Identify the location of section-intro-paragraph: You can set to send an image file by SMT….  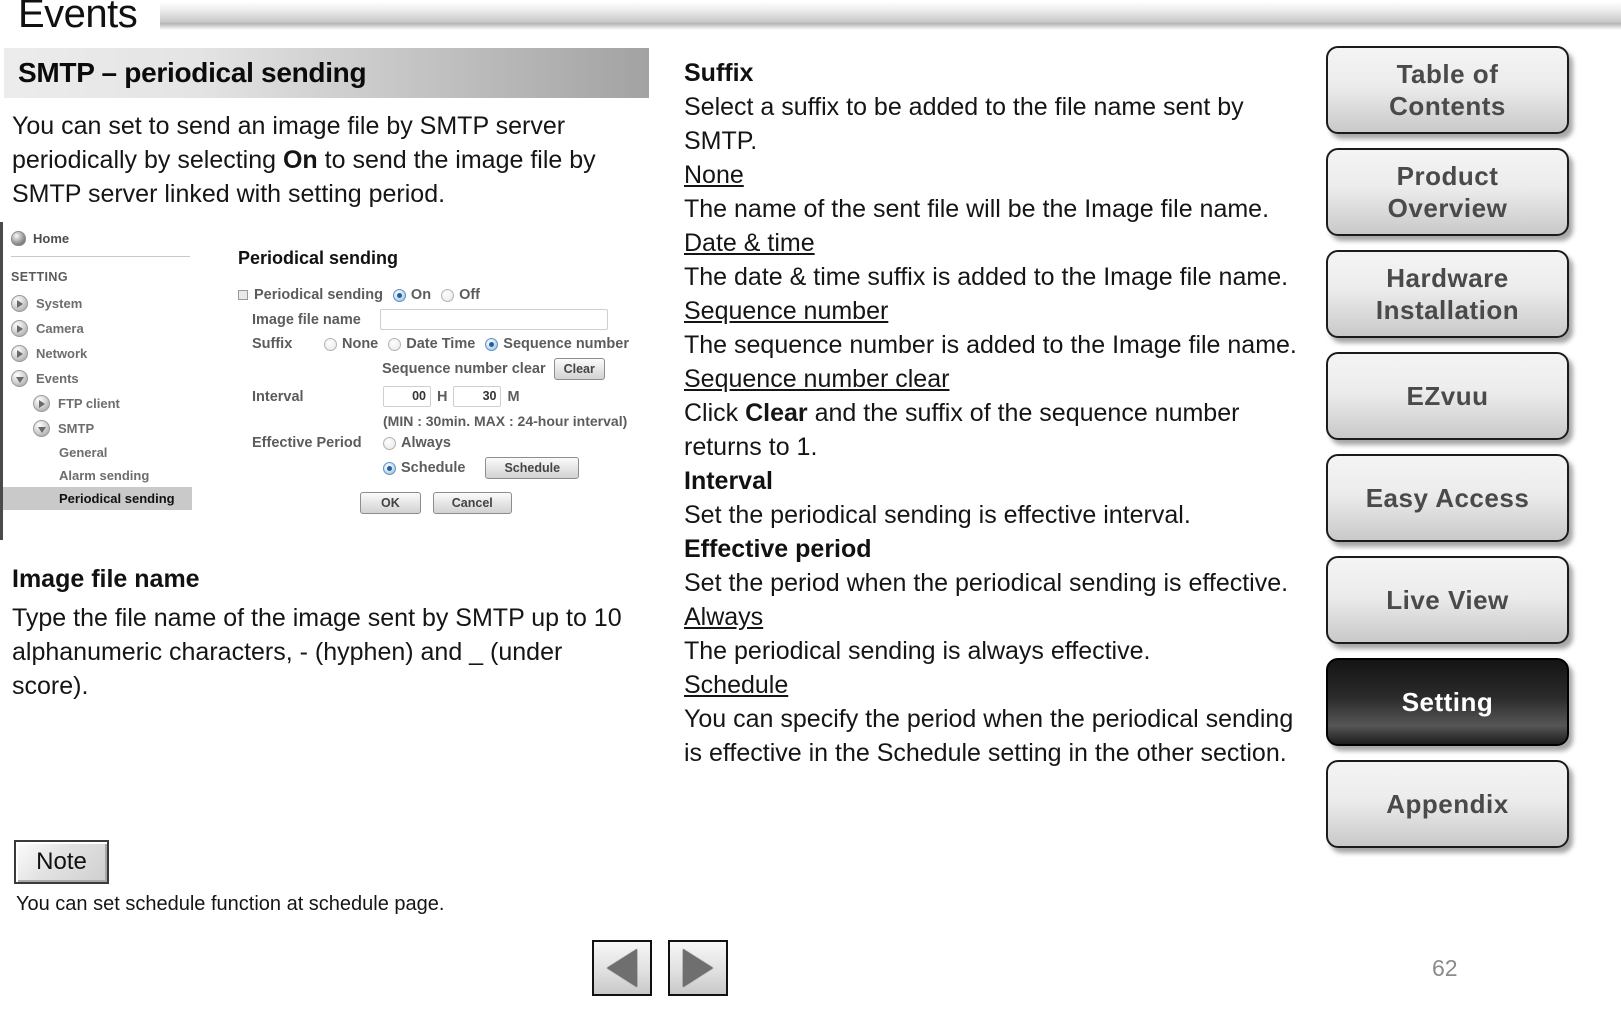
(332, 160).